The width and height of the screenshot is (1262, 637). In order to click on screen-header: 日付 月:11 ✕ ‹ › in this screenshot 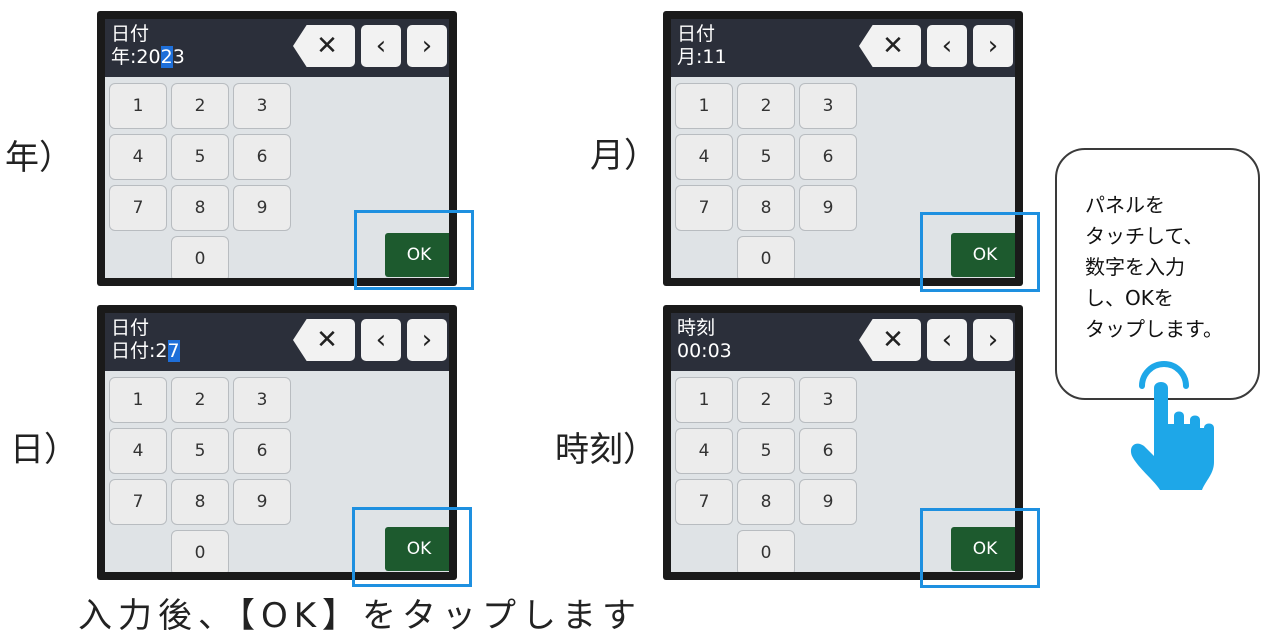, I will do `click(843, 48)`.